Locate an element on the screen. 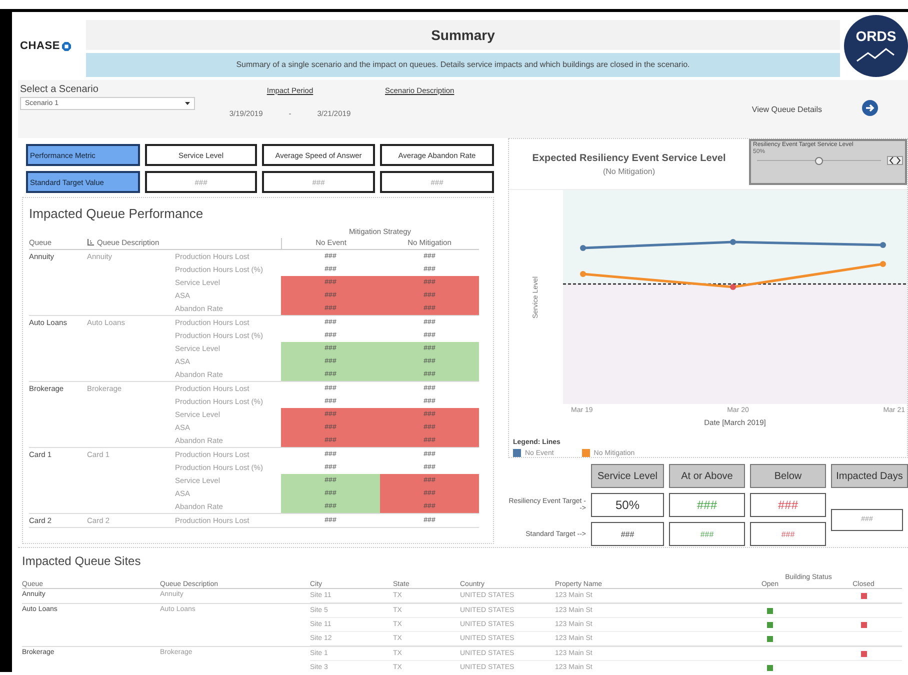  dashboard-title: Summary is located at coordinates (463, 35).